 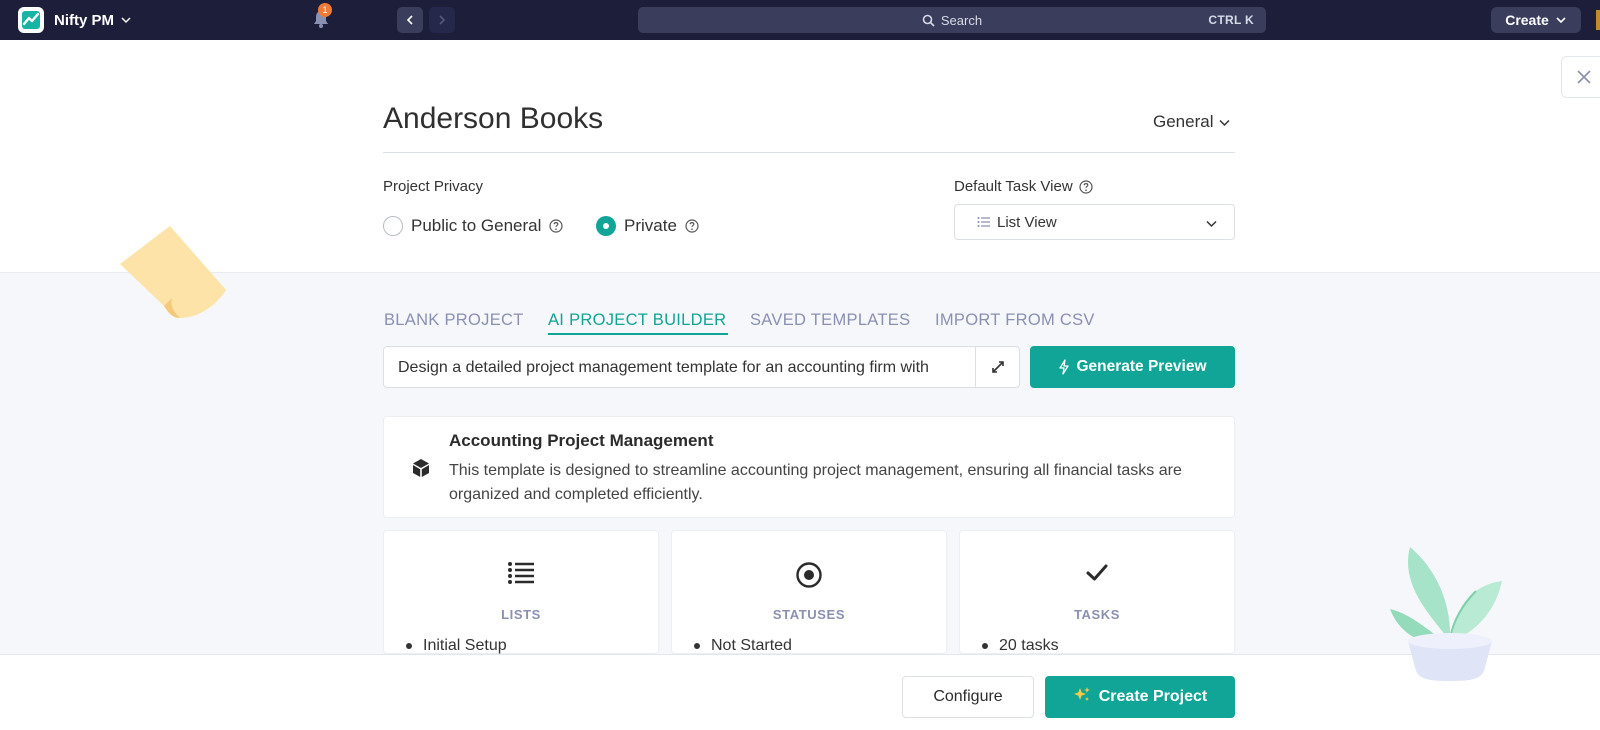 I want to click on list-item: Initial Setup, so click(x=456, y=646).